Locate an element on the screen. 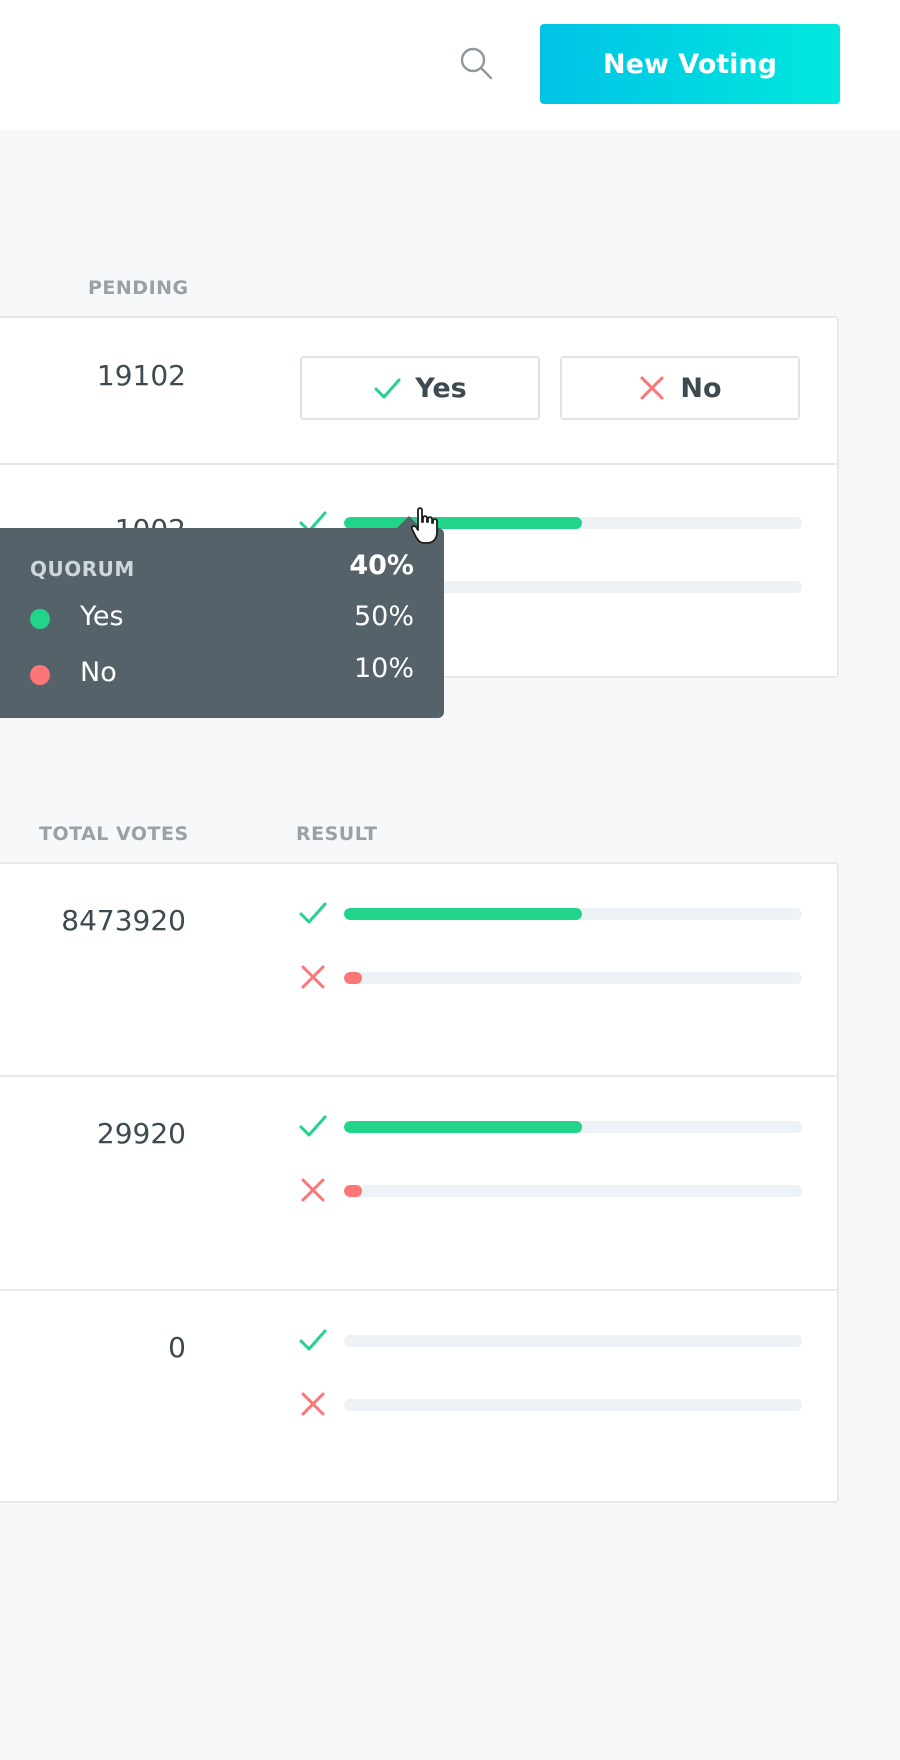  yes-legend-value: 50% is located at coordinates (383, 616).